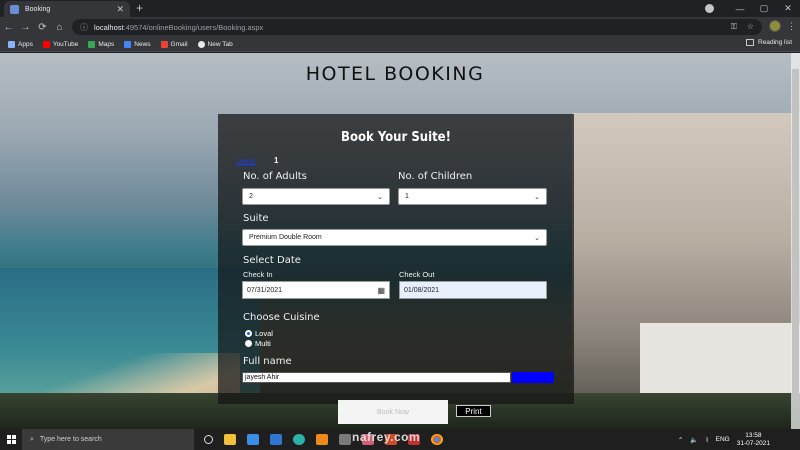 Image resolution: width=800 pixels, height=450 pixels. I want to click on reading-list-button: Reading list, so click(769, 42).